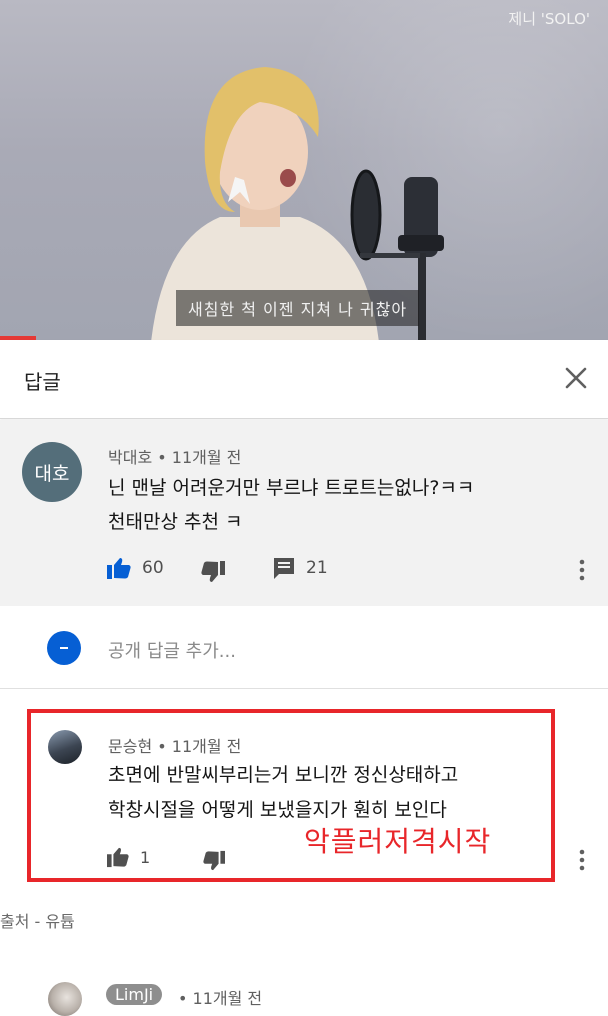 The height and width of the screenshot is (1016, 608). I want to click on video-subtitle: 새침한 척 이젠 지쳐 나 귀찮아, so click(298, 308).